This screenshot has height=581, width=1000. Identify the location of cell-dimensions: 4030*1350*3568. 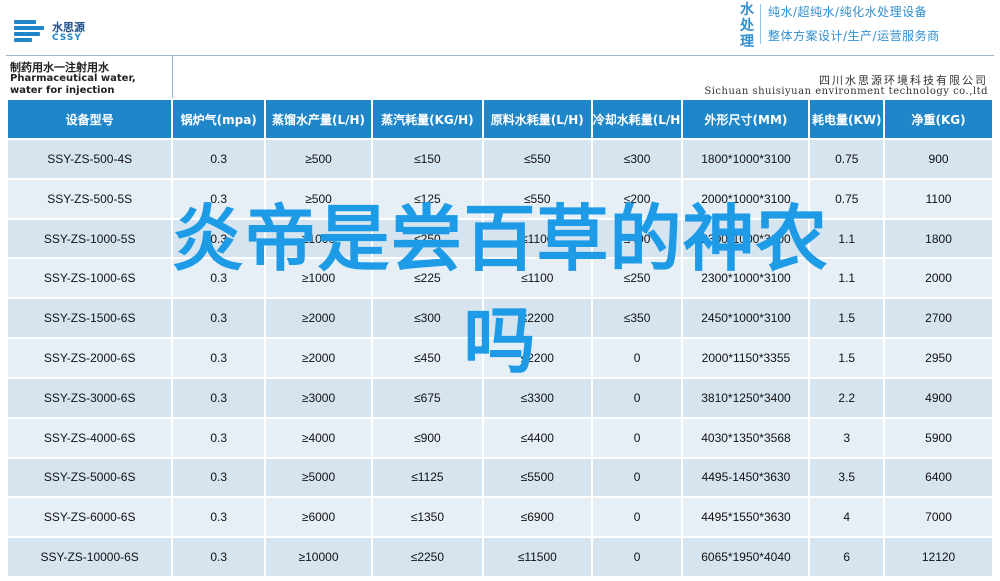
(746, 437).